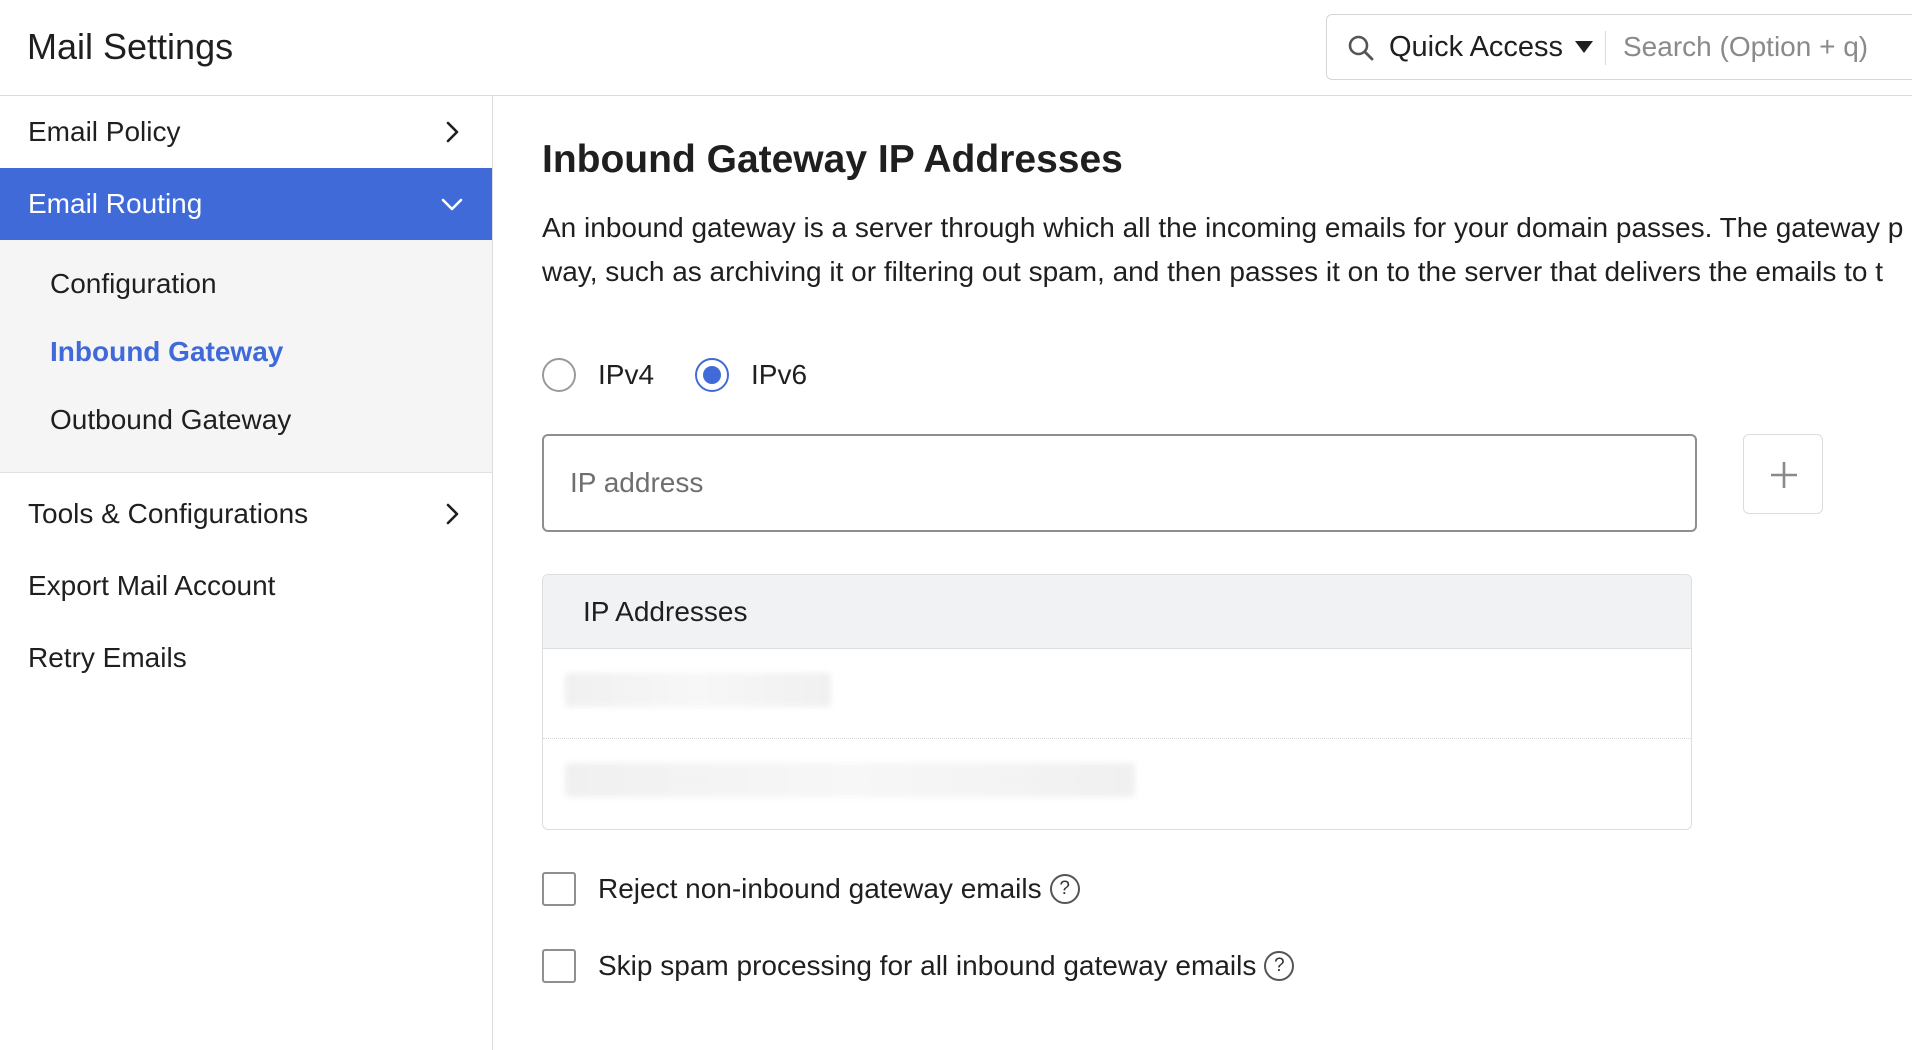 The height and width of the screenshot is (1050, 1912). I want to click on search-bar: Quick Access, so click(1619, 47).